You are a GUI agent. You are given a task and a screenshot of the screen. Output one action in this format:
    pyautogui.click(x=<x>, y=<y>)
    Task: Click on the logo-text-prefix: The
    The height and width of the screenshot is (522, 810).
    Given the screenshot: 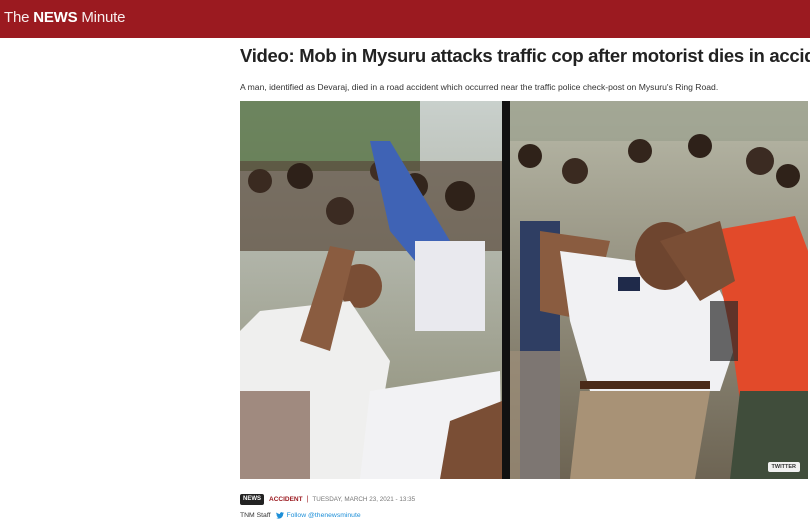 What is the action you would take?
    pyautogui.click(x=19, y=17)
    